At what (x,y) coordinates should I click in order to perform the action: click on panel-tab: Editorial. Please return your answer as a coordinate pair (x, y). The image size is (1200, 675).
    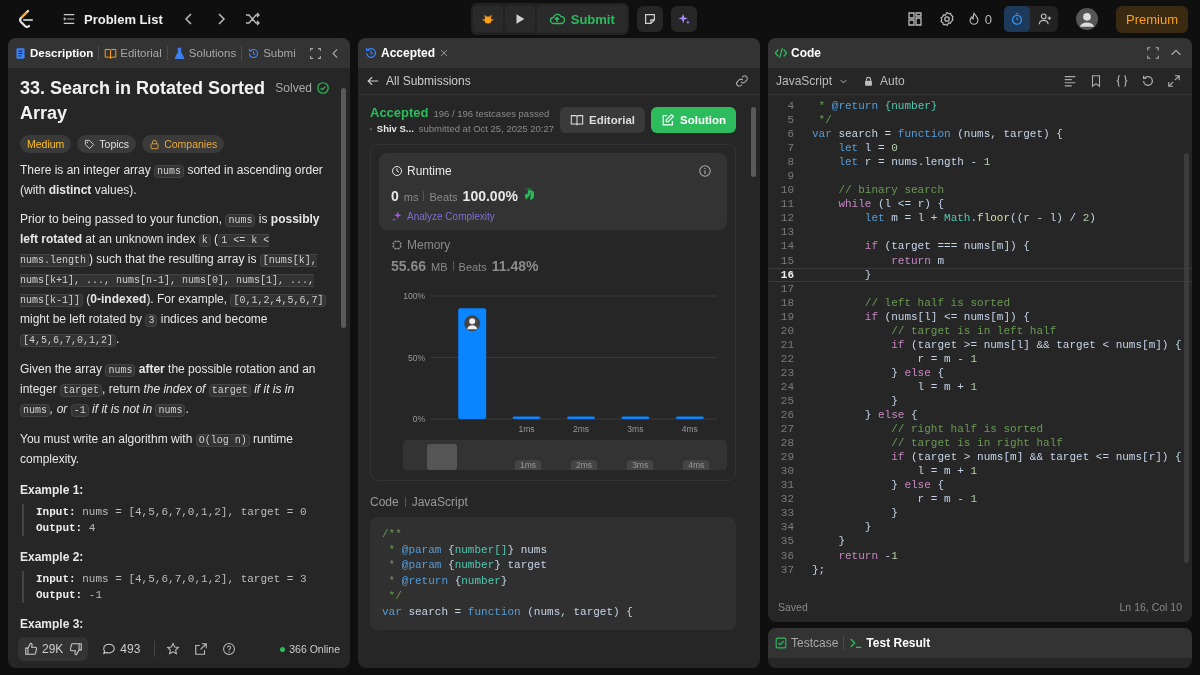
    Looking at the image, I should click on (141, 53).